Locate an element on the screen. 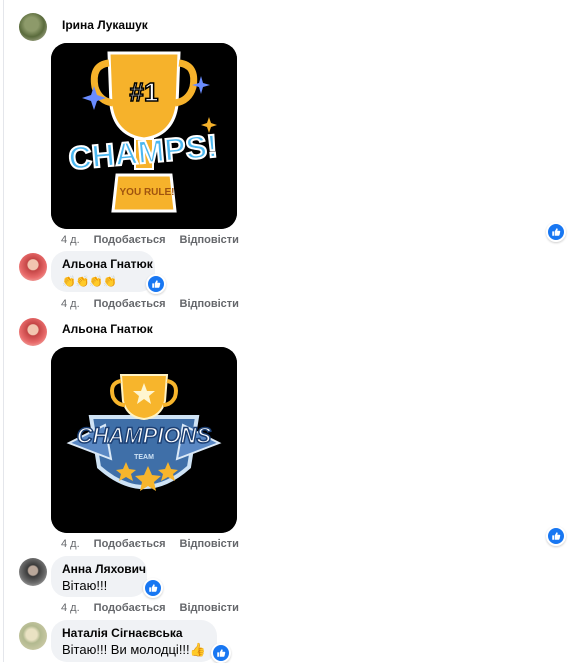 The image size is (588, 663). champions-badge-sticker: CHAMPIONS TEAM is located at coordinates (144, 440).